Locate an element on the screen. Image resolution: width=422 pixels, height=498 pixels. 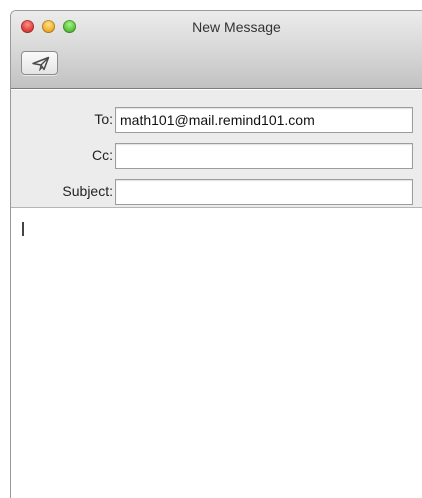
text-cursor is located at coordinates (23, 229).